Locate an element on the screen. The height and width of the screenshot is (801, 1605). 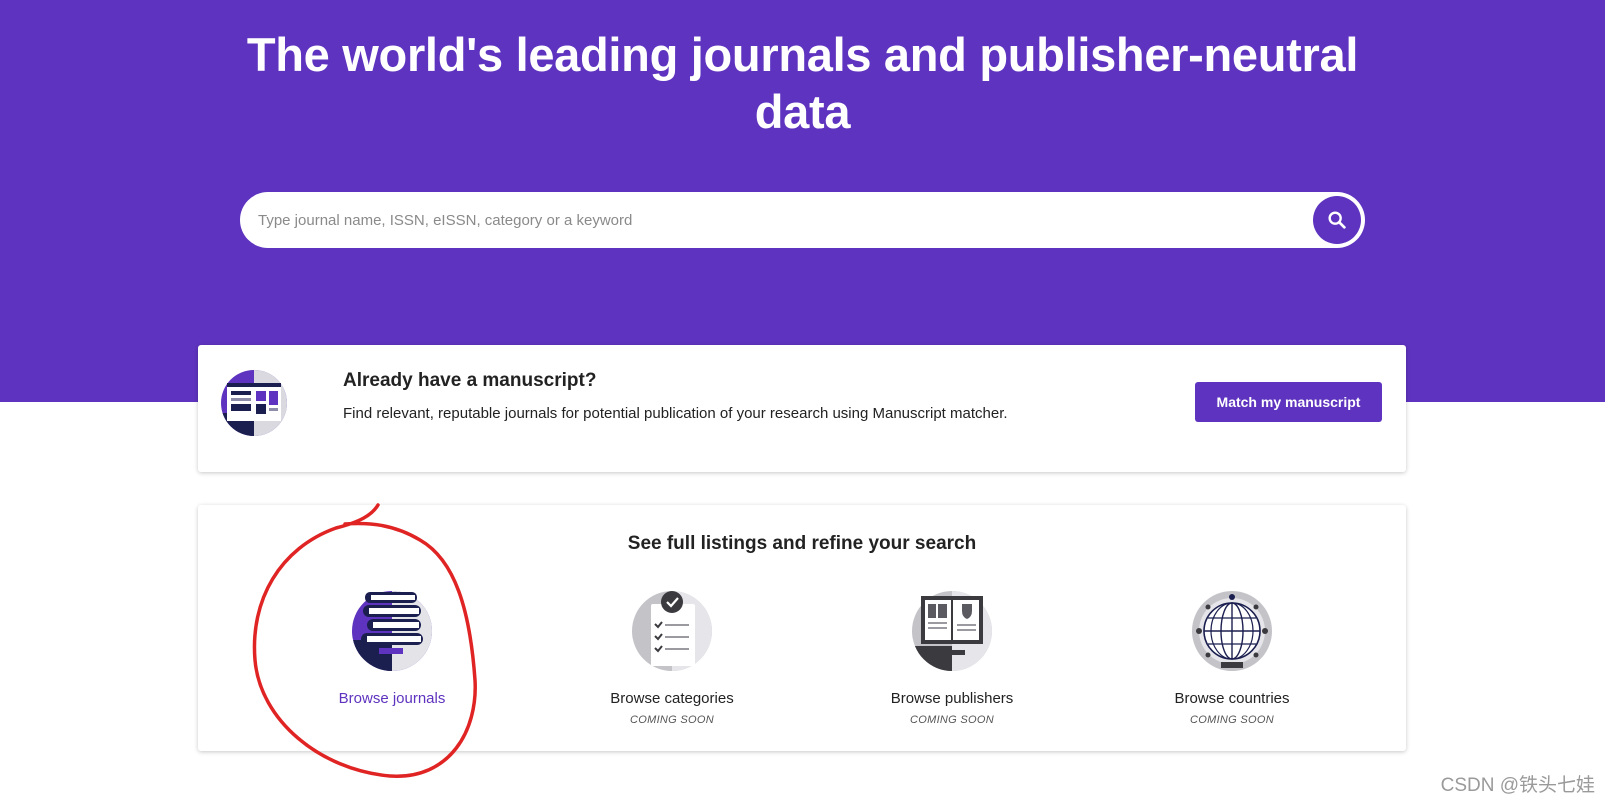
stacked-books-icon is located at coordinates (392, 631).